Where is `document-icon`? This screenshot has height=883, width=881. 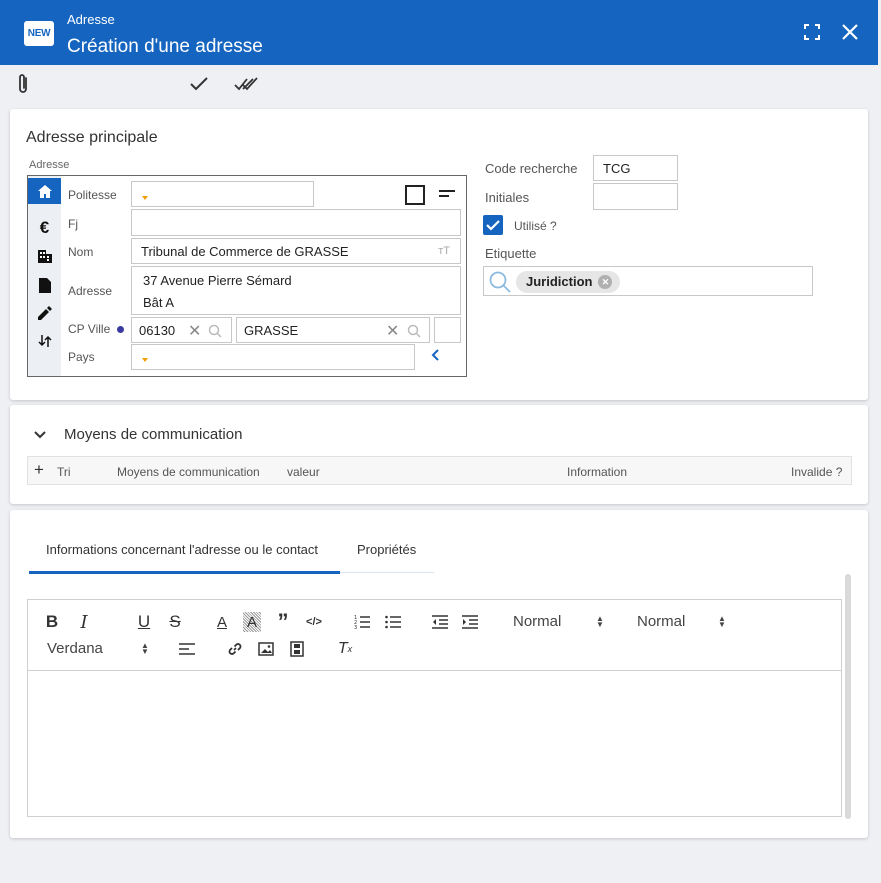
document-icon is located at coordinates (44, 285).